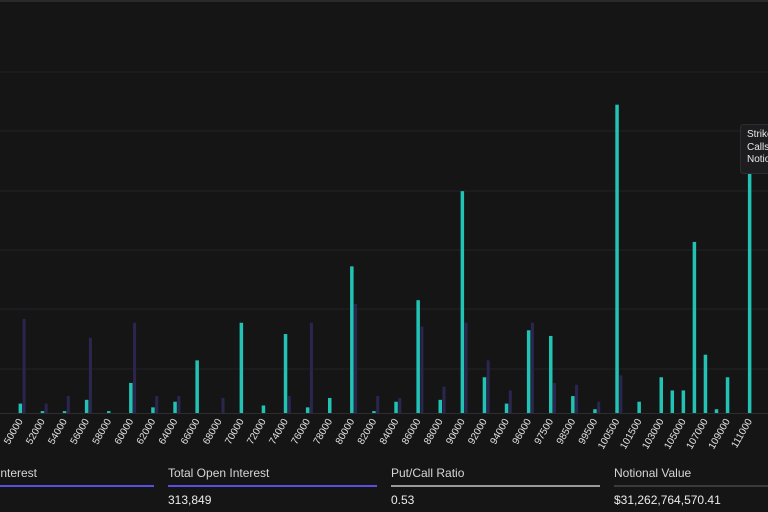  I want to click on x-tick-label: 52000, so click(36, 432).